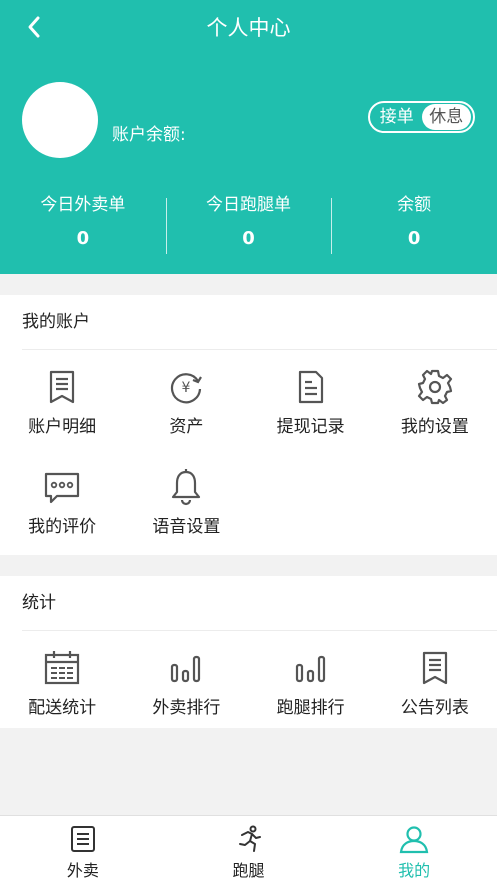  What do you see at coordinates (149, 135) in the screenshot?
I see `balance-label: 账户余额:` at bounding box center [149, 135].